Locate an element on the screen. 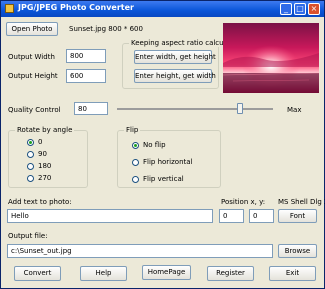  position-y-field is located at coordinates (261, 216).